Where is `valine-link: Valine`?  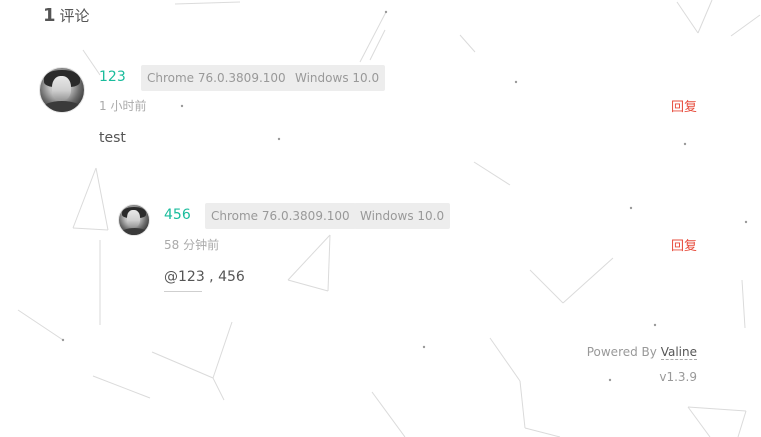 valine-link: Valine is located at coordinates (678, 352).